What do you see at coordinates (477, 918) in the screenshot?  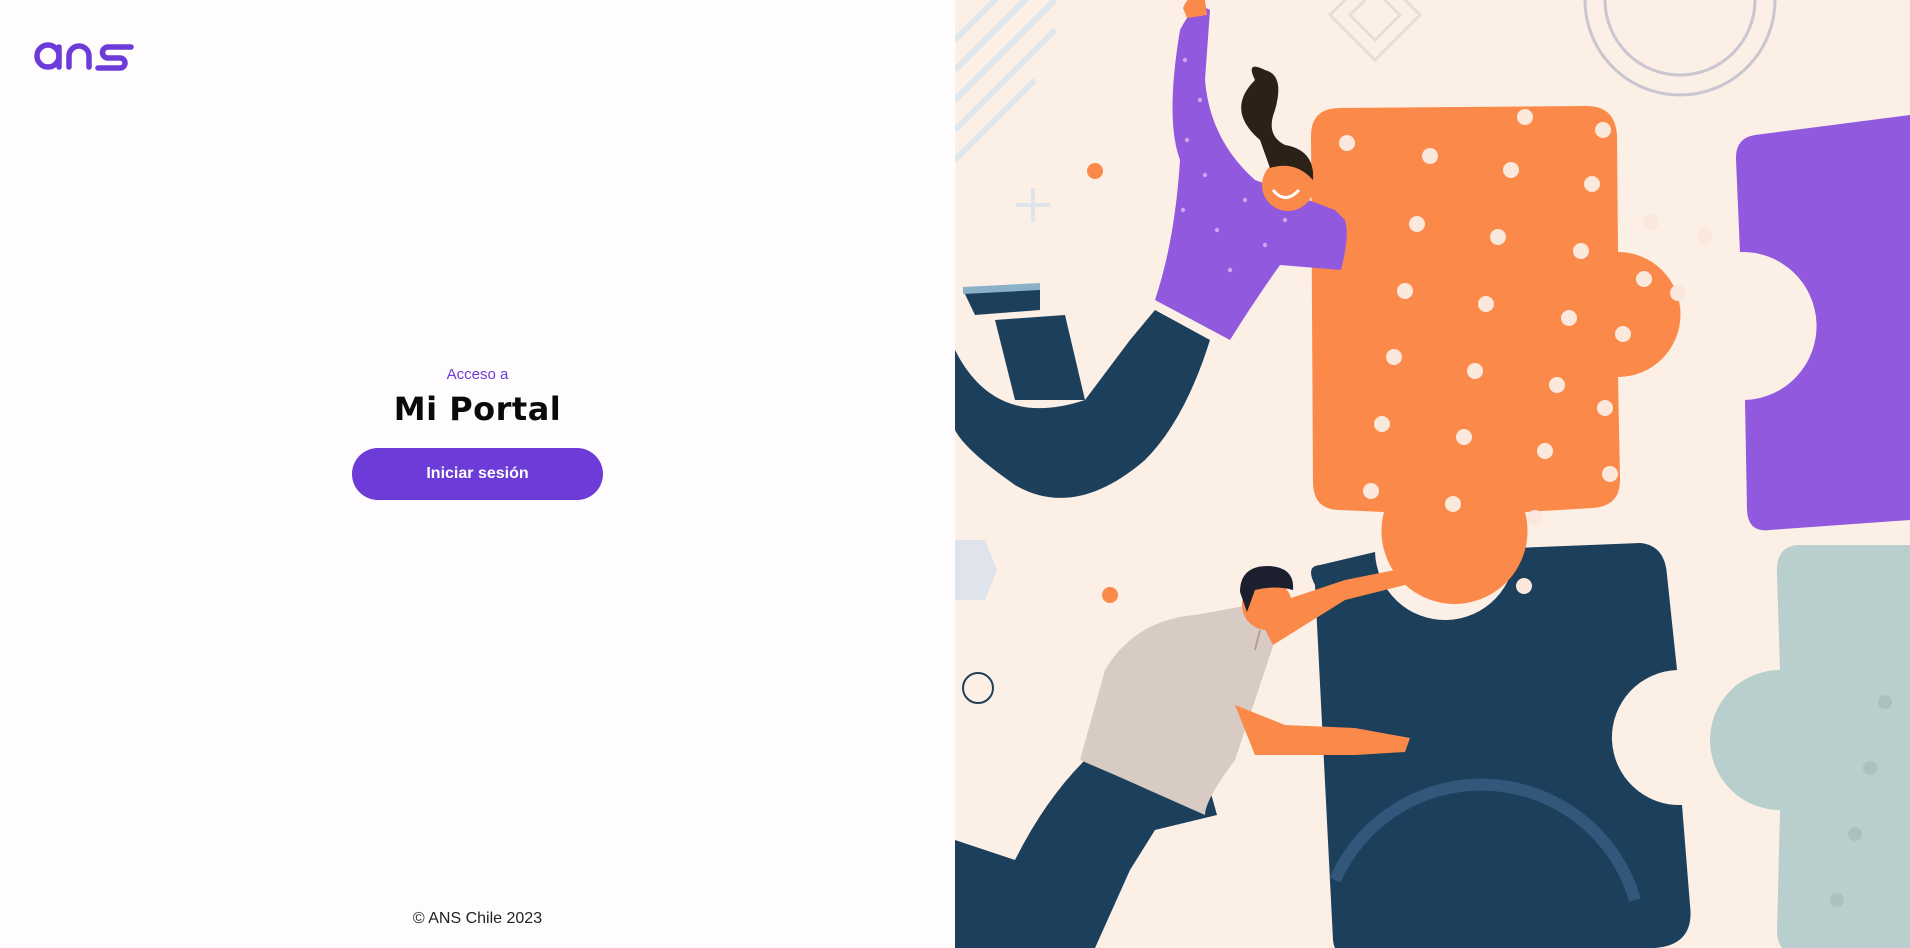 I see `footer-copyright: © ANS Chile 2023` at bounding box center [477, 918].